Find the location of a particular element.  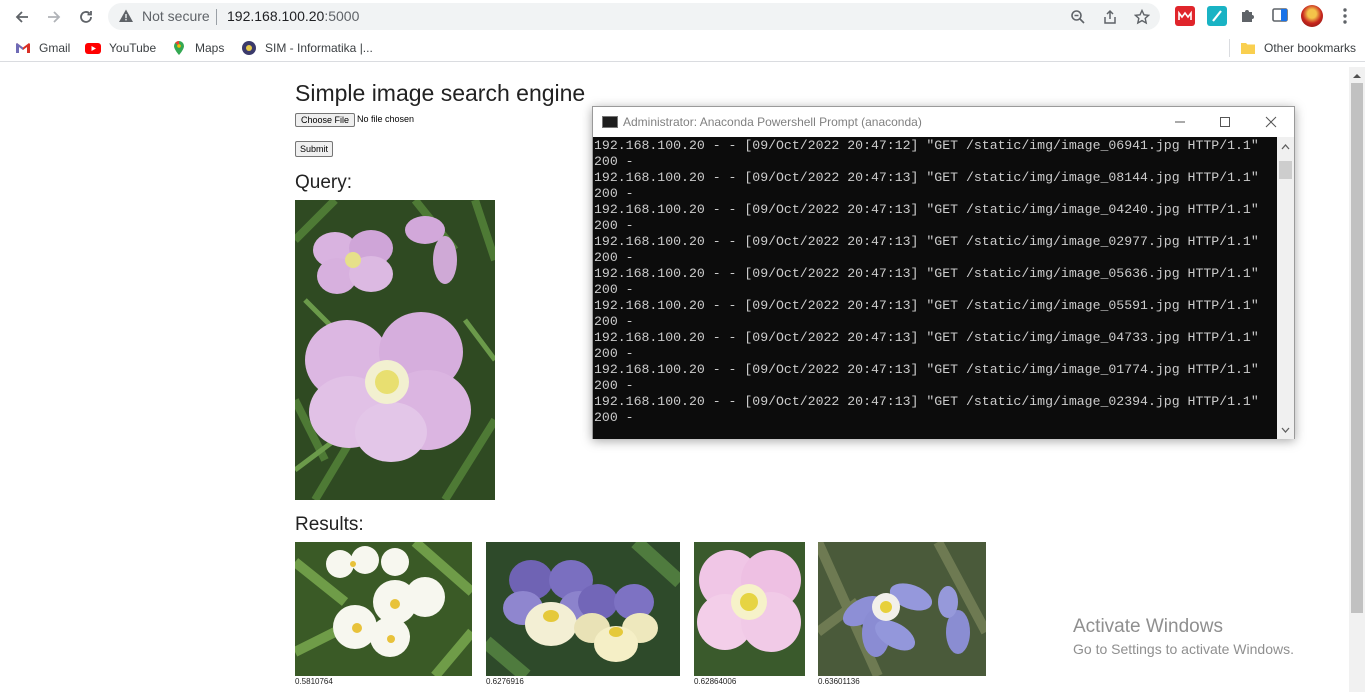

back-button is located at coordinates (22, 17).